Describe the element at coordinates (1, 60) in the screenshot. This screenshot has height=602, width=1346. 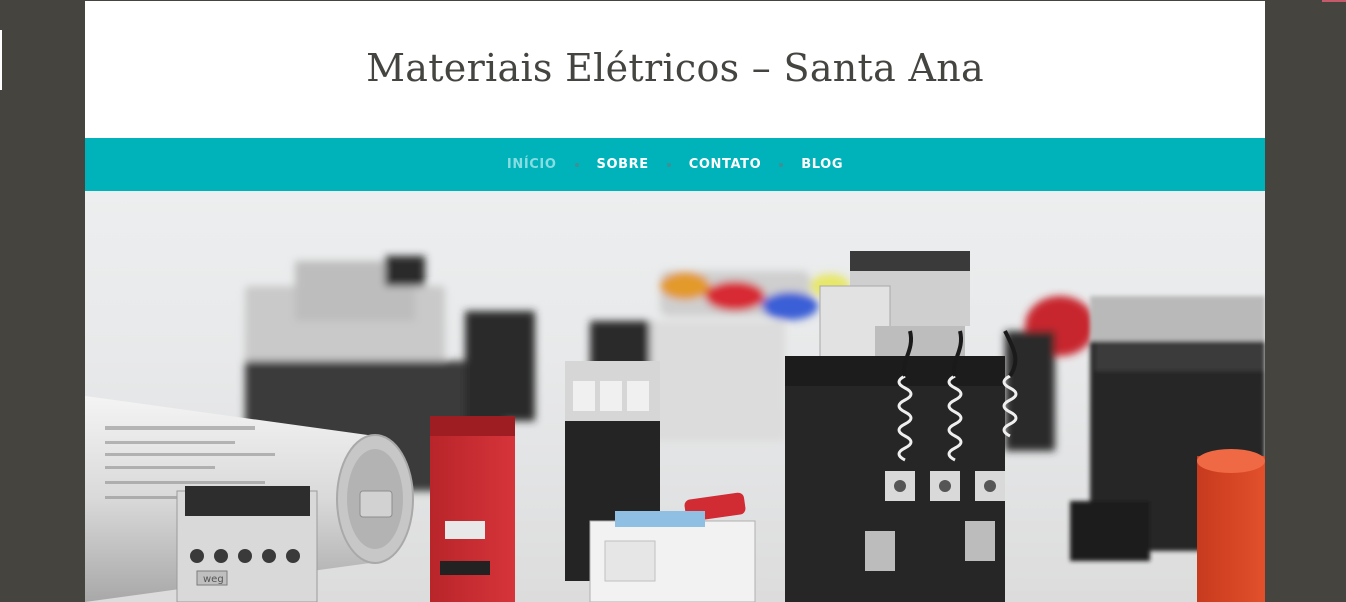
I see `page-edge-marker` at that location.